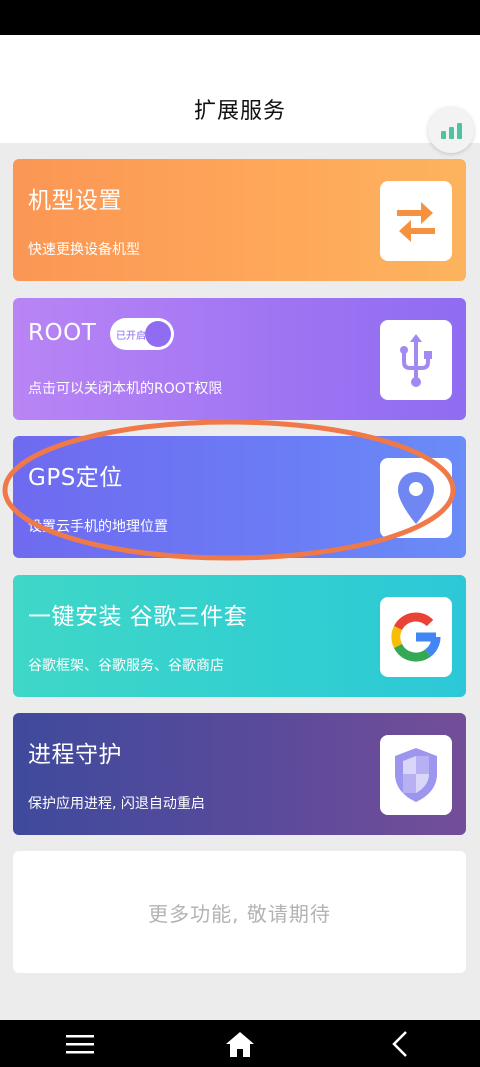  Describe the element at coordinates (416, 360) in the screenshot. I see `usb-icon` at that location.